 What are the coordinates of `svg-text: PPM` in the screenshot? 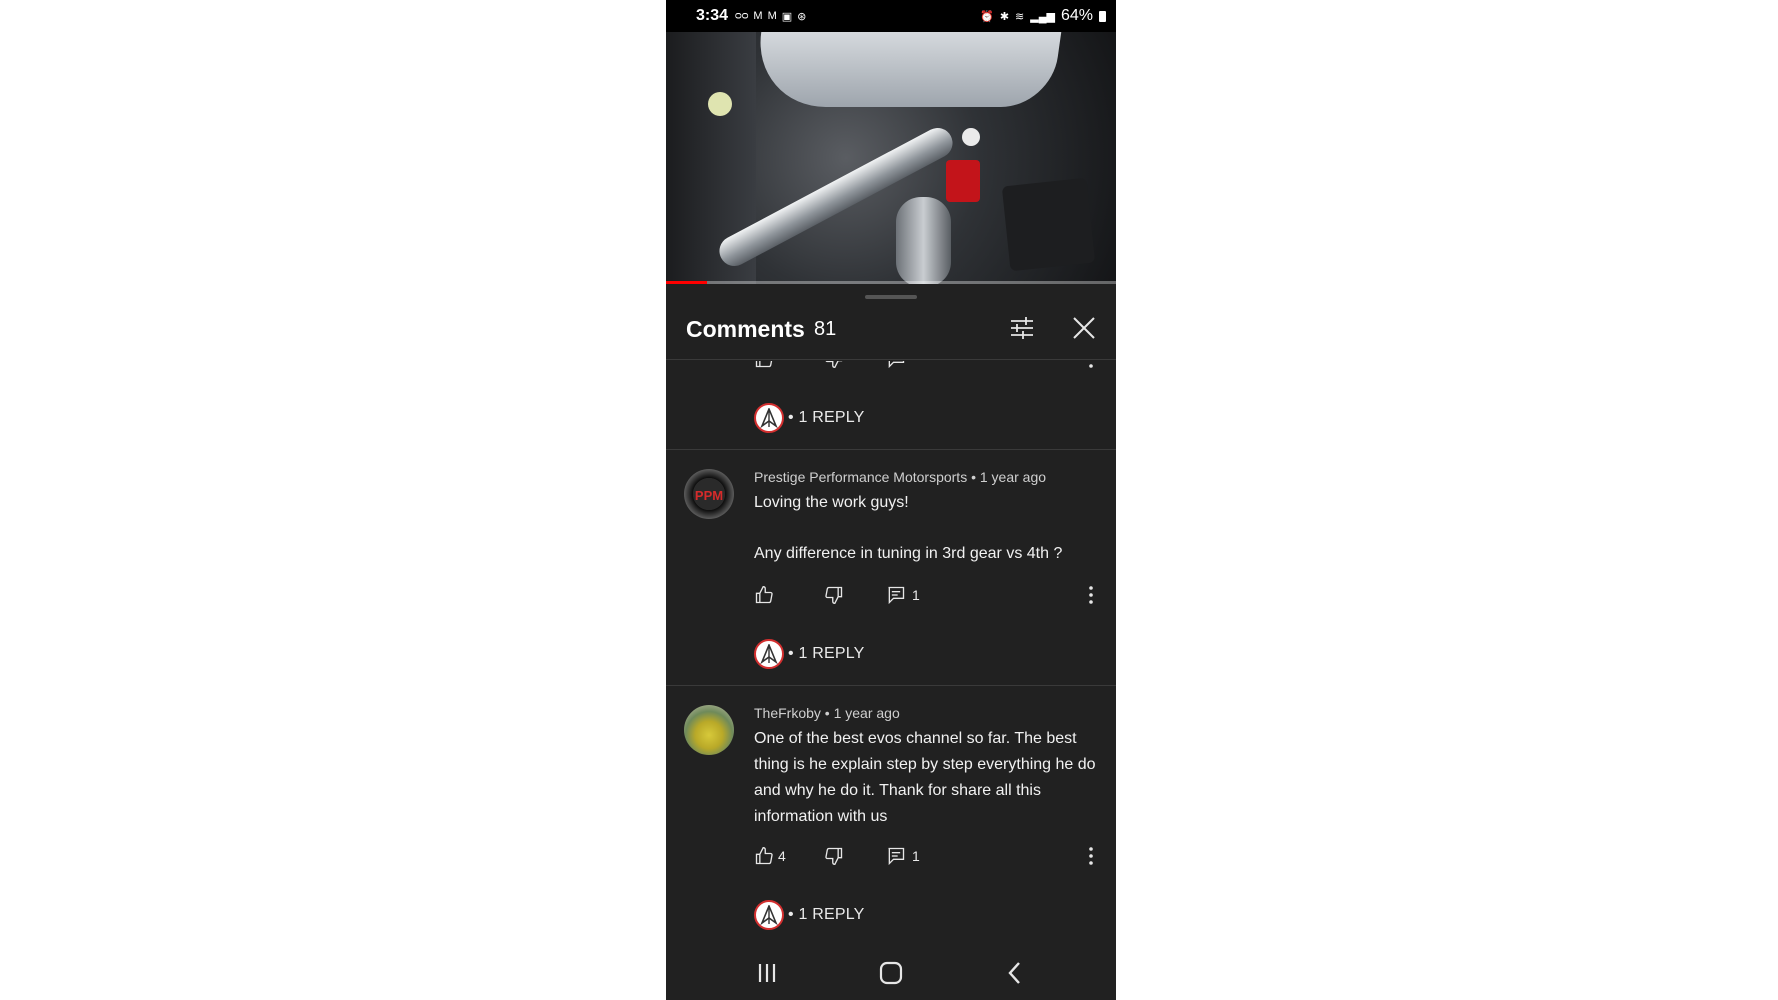 It's located at (709, 495).